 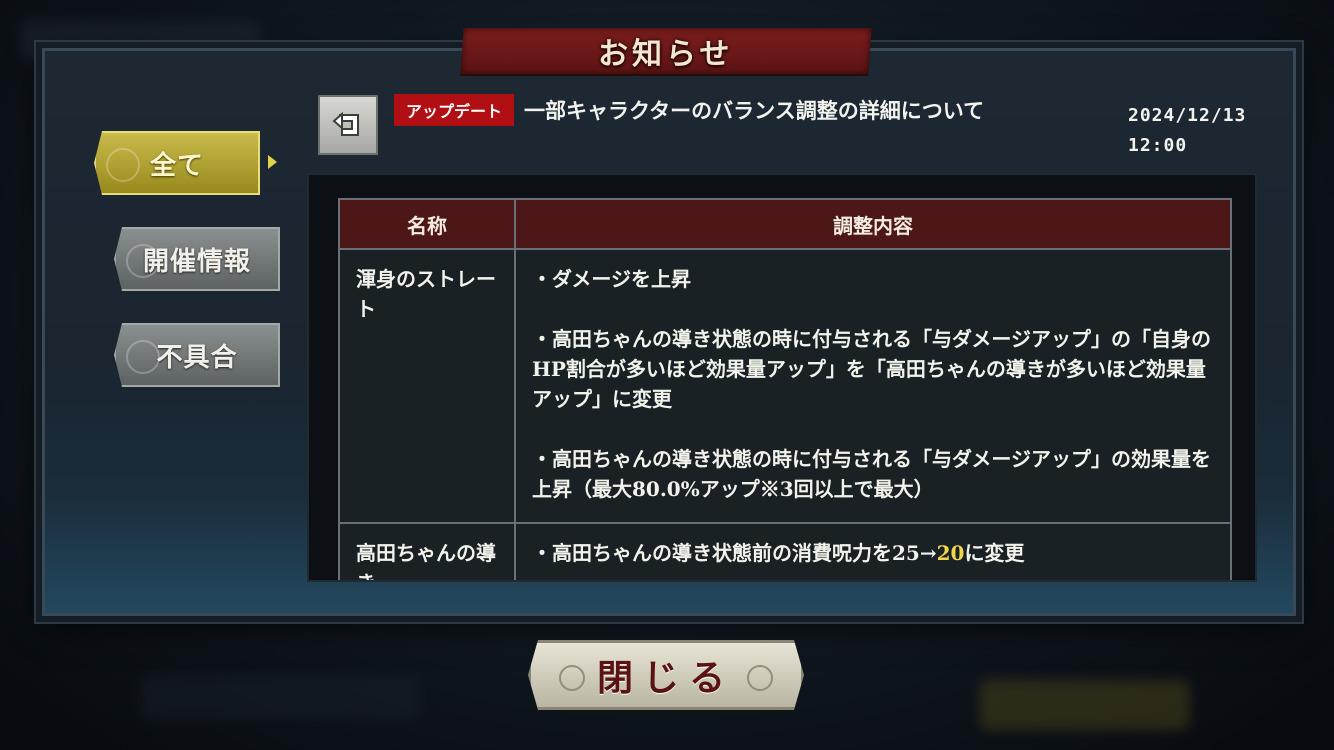 I want to click on article-title: 一部キャラクターのバランス調整の詳細について, so click(x=754, y=110).